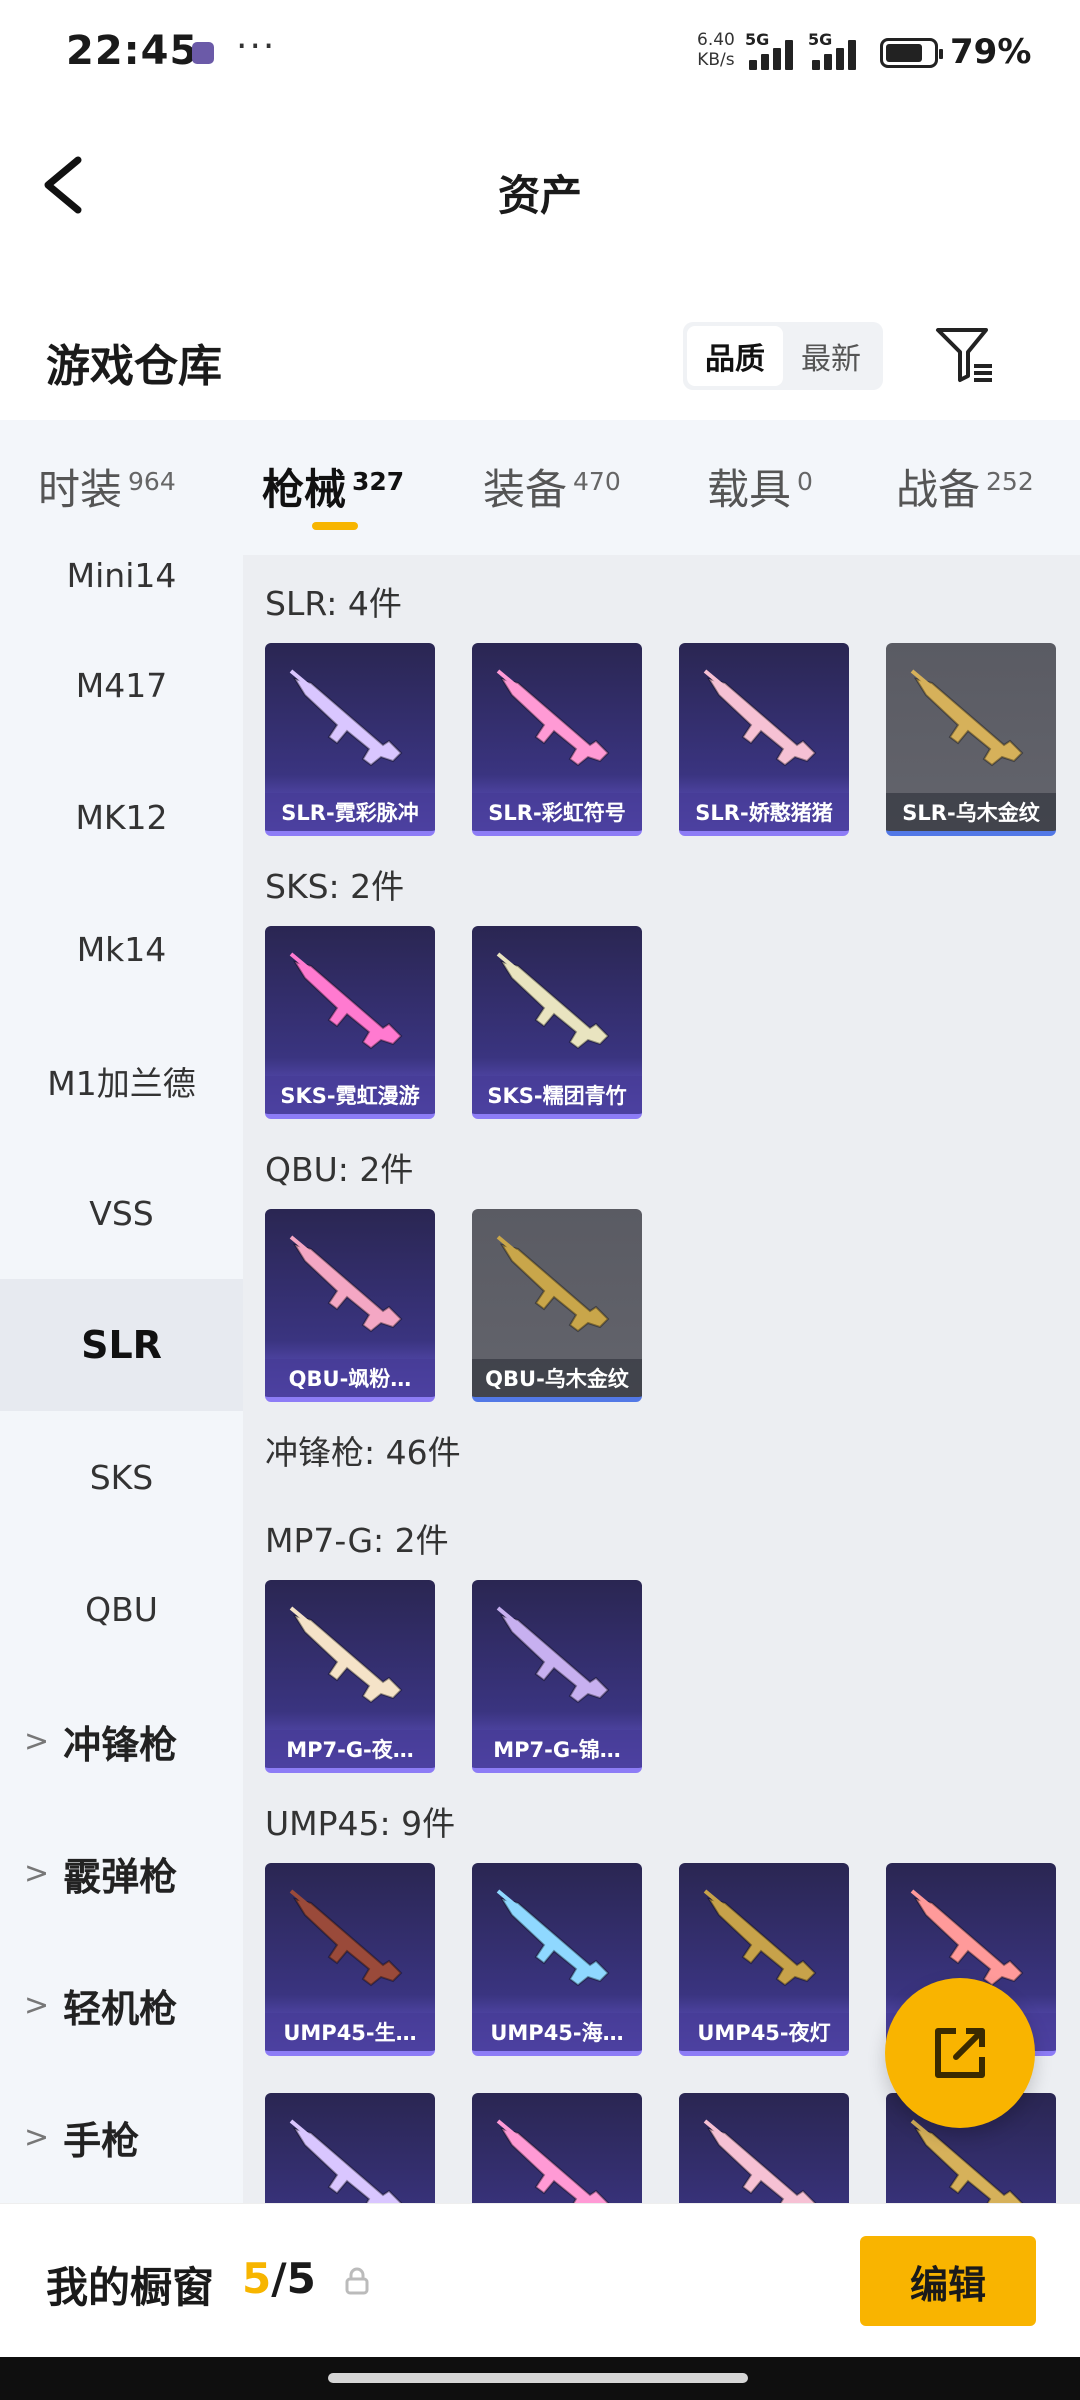 The height and width of the screenshot is (2400, 1080). Describe the element at coordinates (339, 1169) in the screenshot. I see `section-title-qbu: QBU: 2件` at that location.